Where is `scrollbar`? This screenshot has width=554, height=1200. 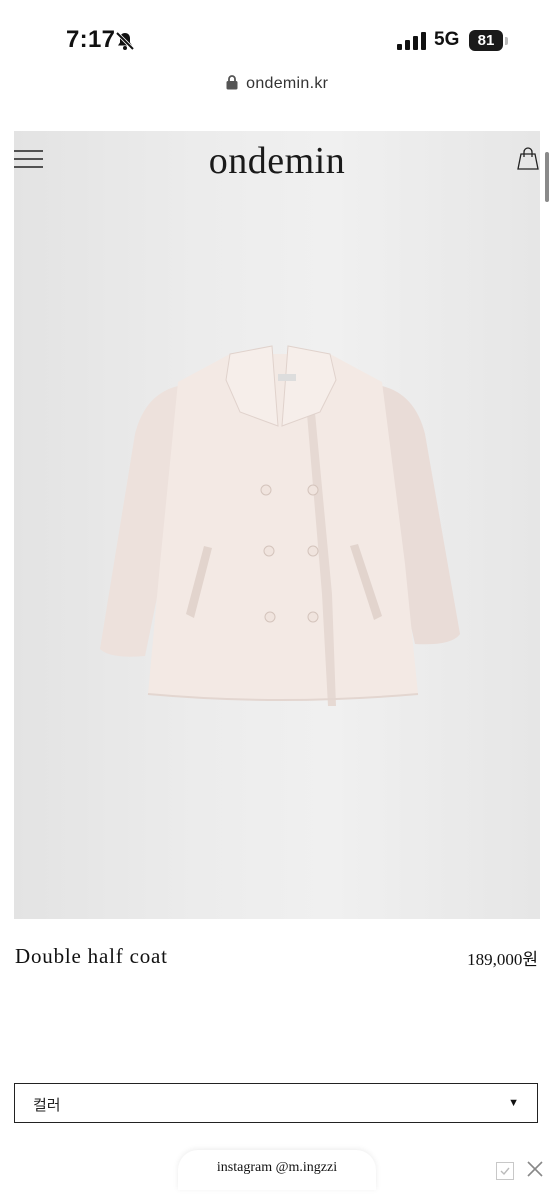
scrollbar is located at coordinates (547, 177).